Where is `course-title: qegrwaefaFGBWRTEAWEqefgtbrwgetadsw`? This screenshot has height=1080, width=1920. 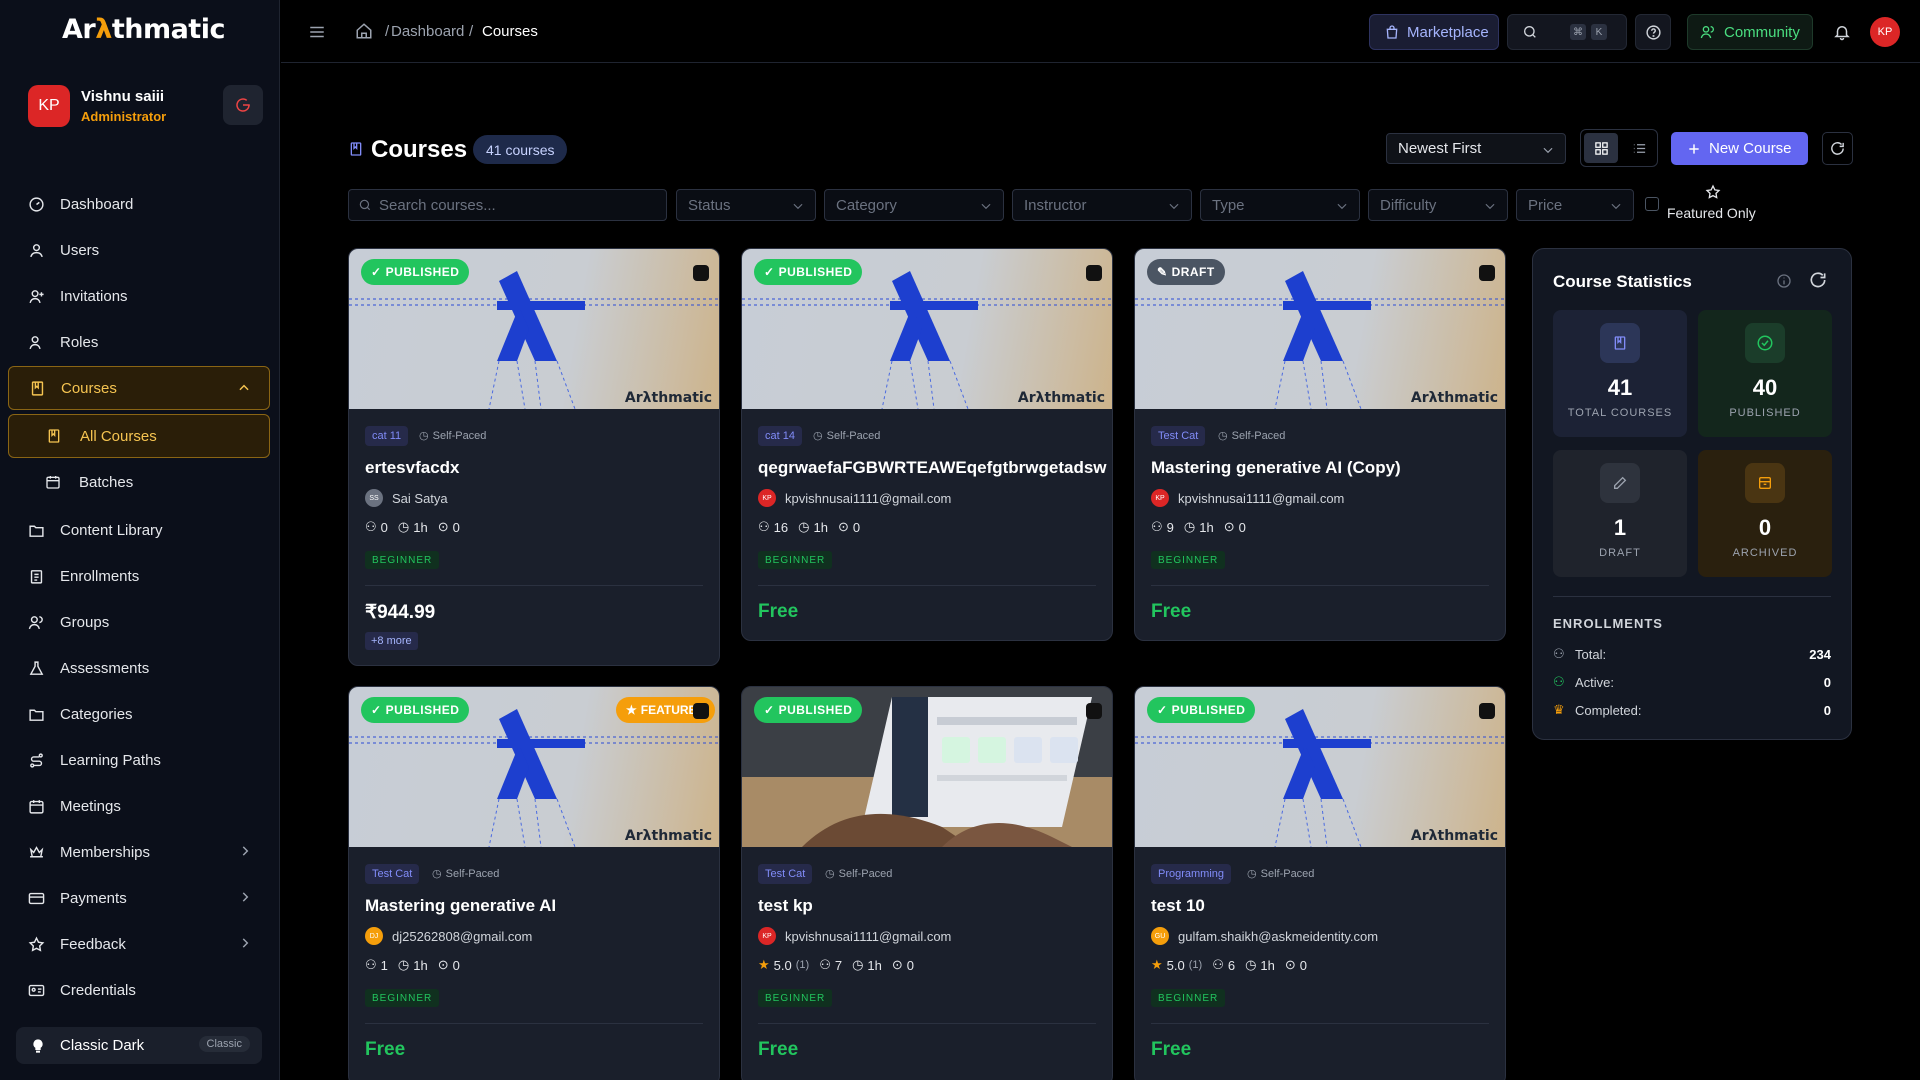
course-title: qegrwaefaFGBWRTEAWEqefgtbrwgetadsw is located at coordinates (932, 468).